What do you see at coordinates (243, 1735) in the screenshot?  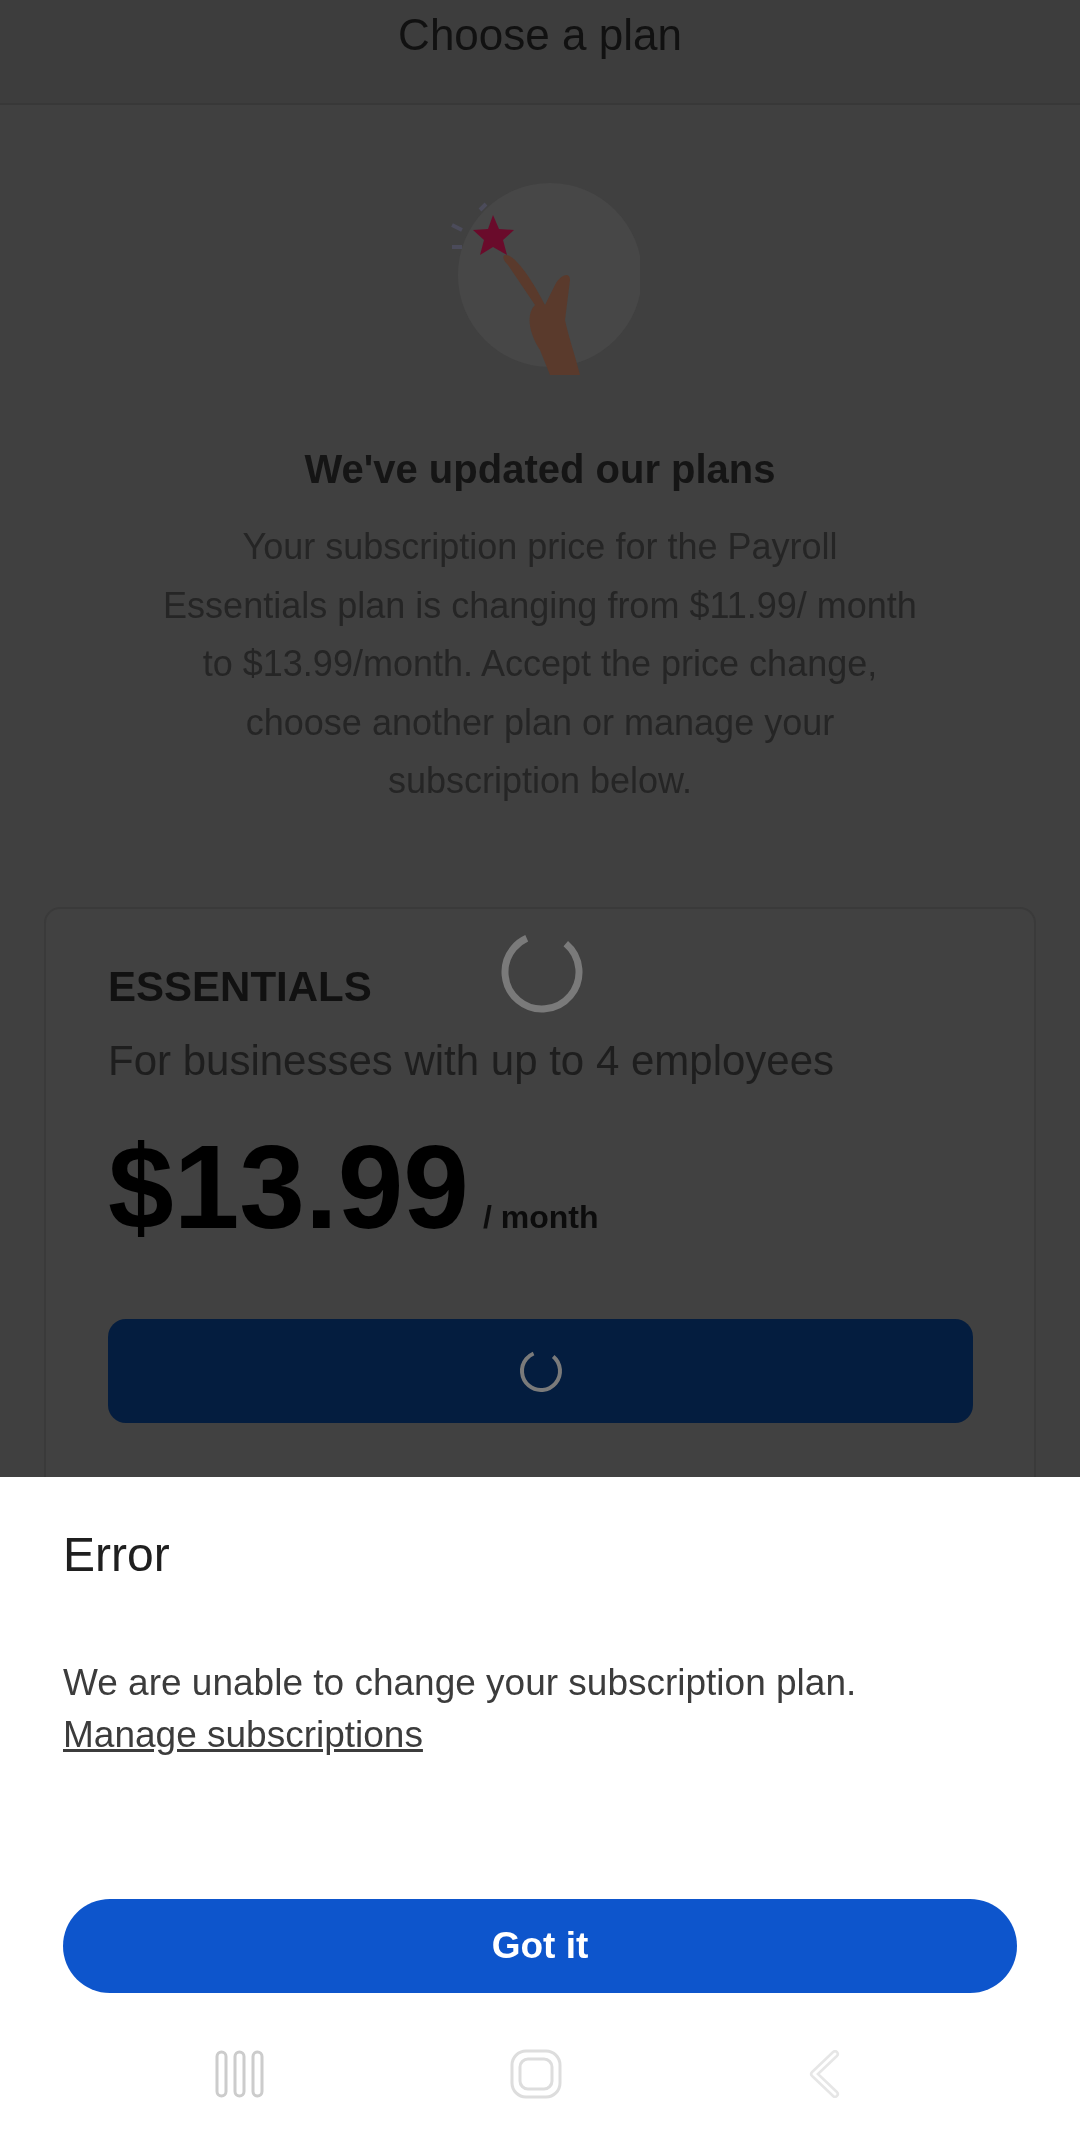 I see `manage-subscriptions-link: Manage subscriptions` at bounding box center [243, 1735].